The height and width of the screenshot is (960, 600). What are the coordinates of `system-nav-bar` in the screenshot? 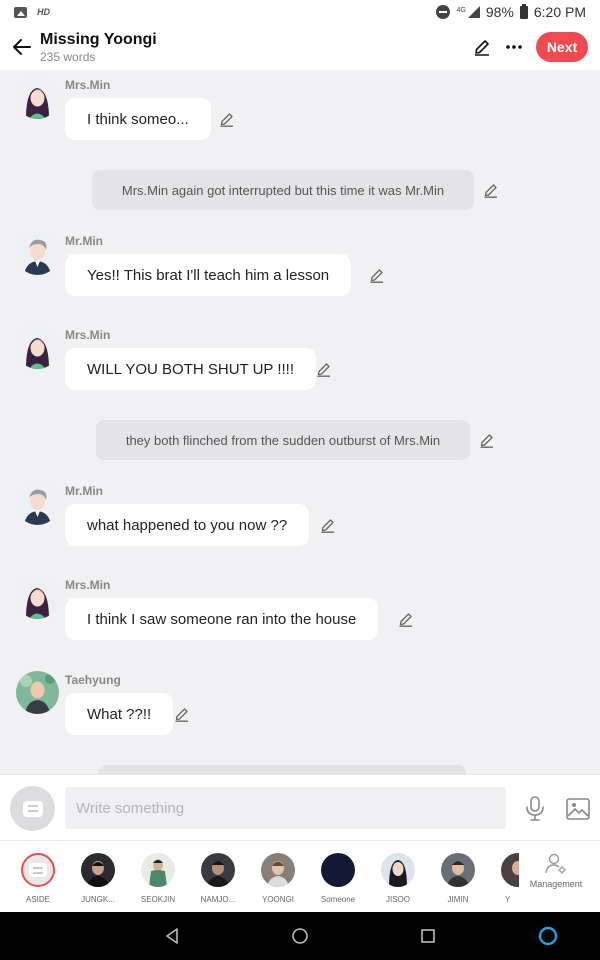 It's located at (300, 936).